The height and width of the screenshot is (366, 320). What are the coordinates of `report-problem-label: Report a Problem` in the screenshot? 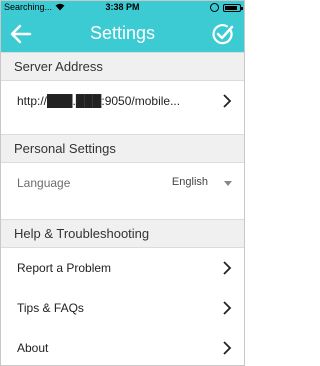 It's located at (64, 268).